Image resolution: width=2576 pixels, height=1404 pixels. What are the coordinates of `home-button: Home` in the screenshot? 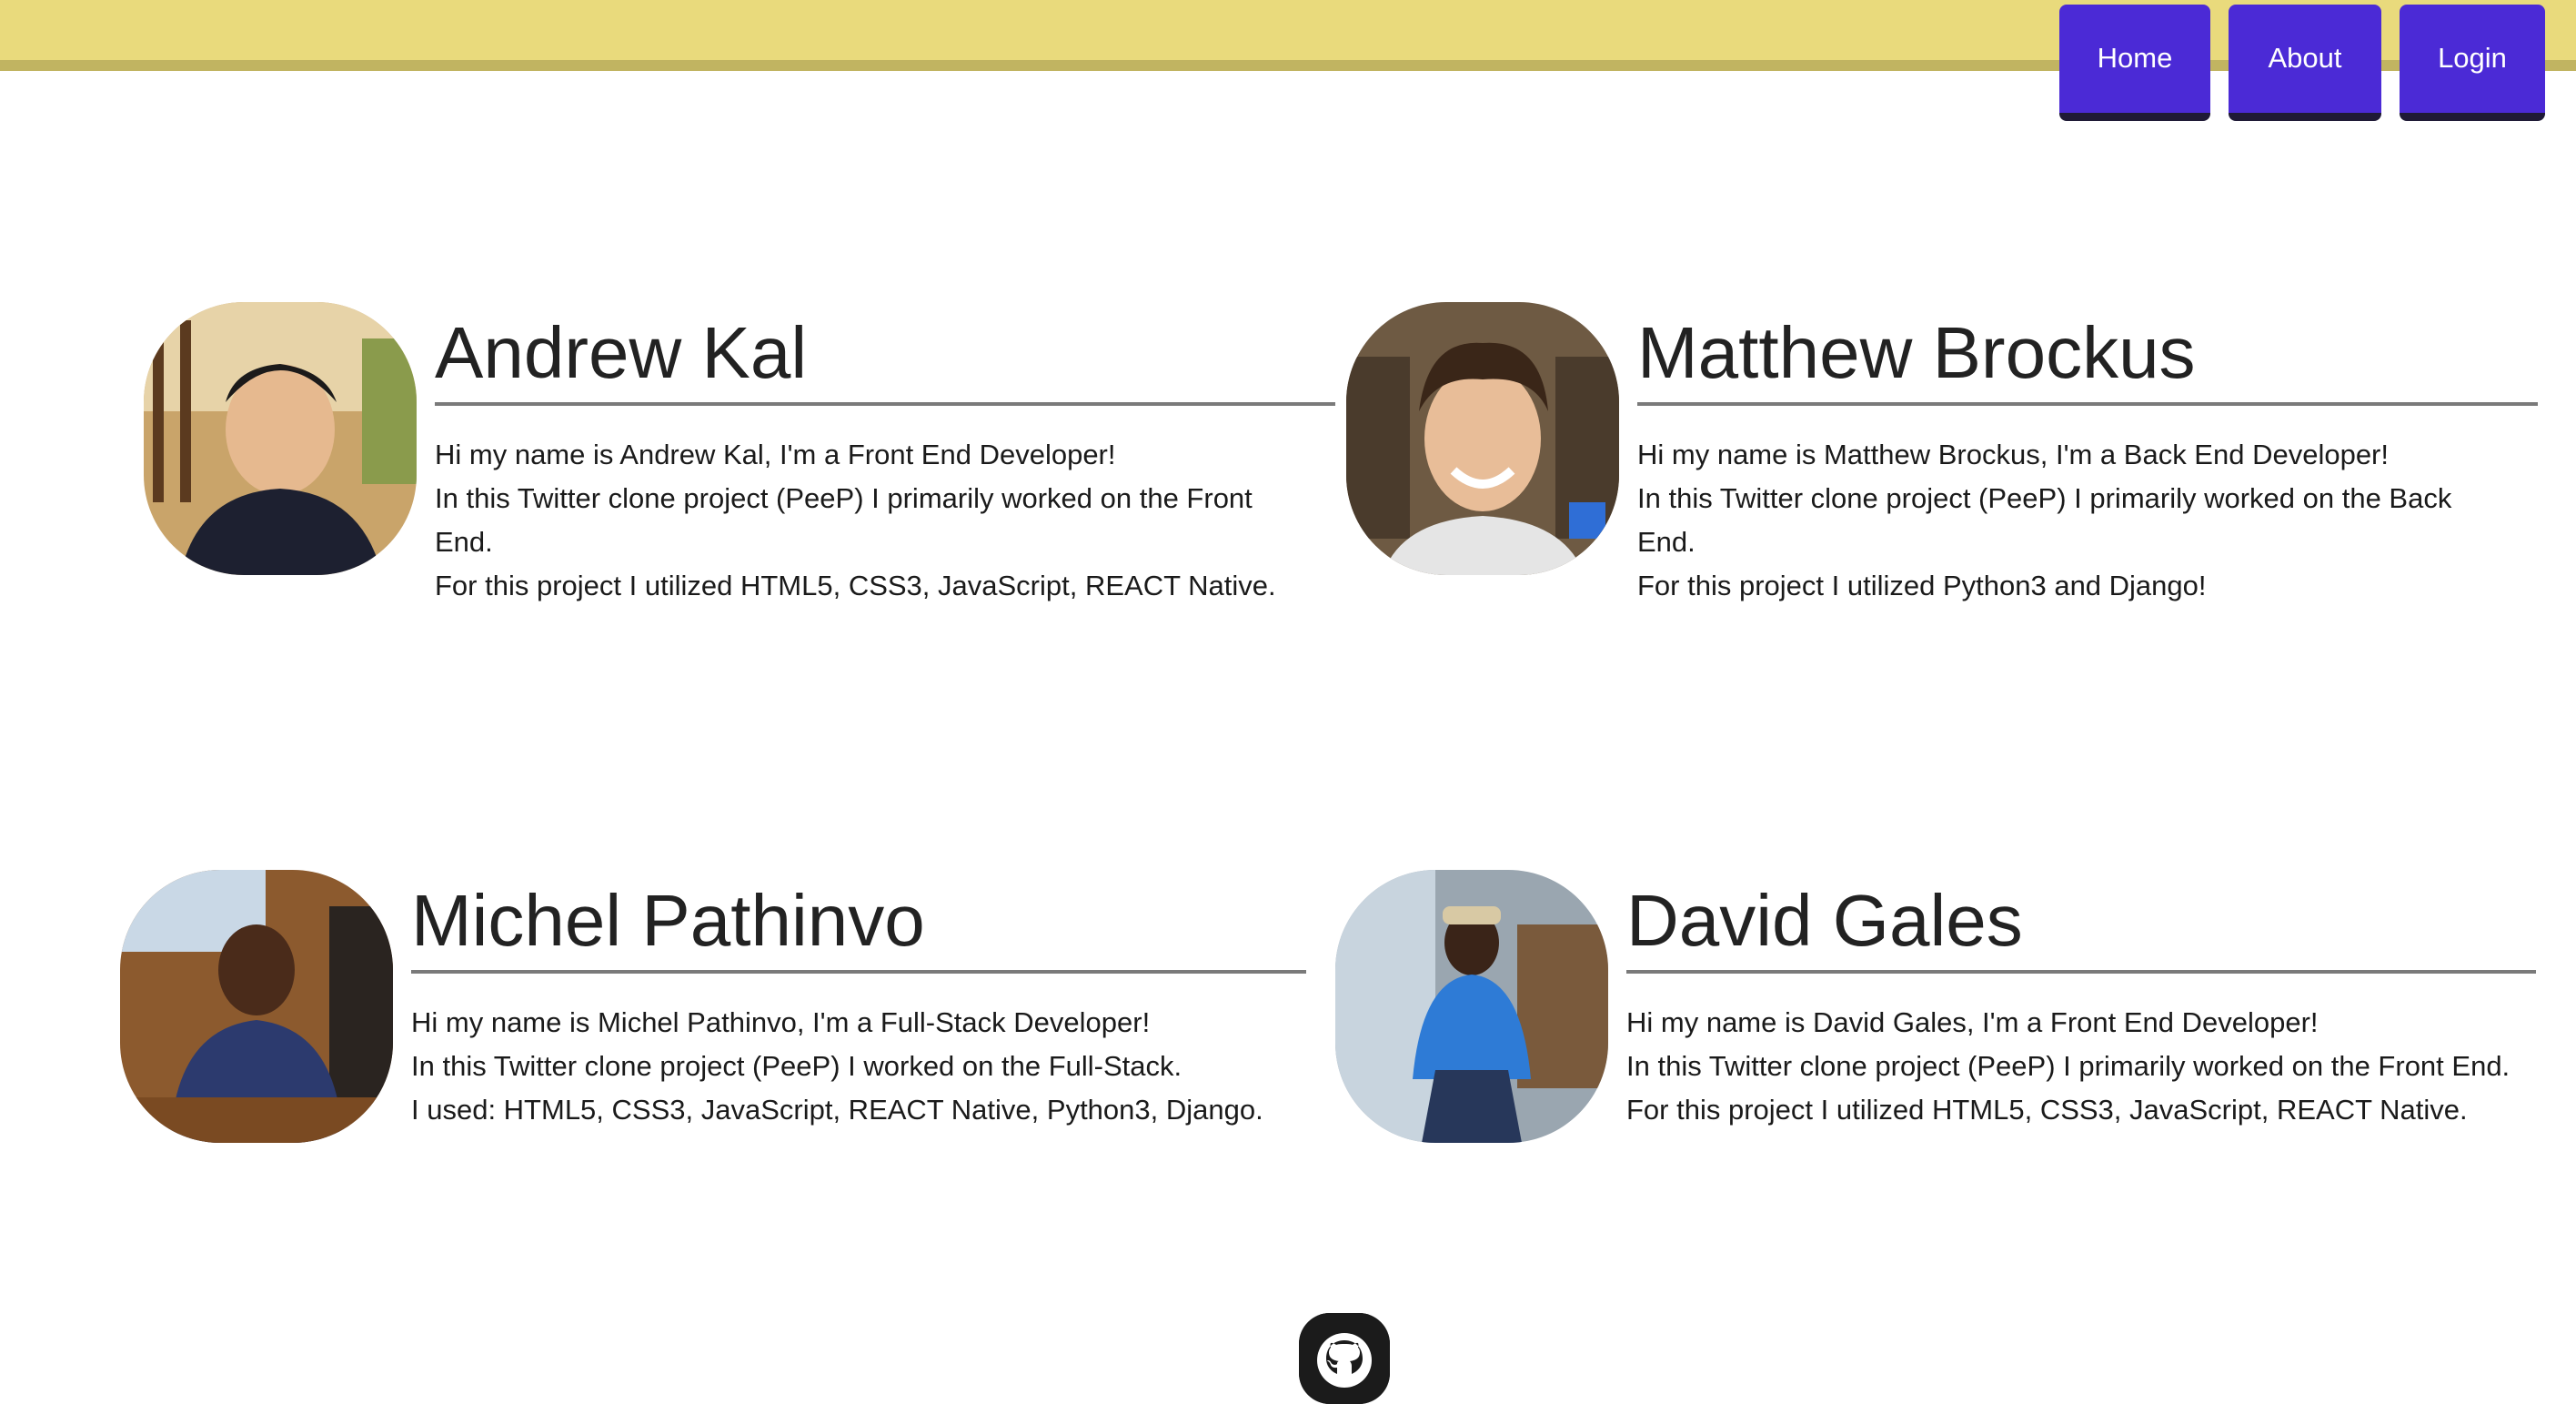 It's located at (2134, 63).